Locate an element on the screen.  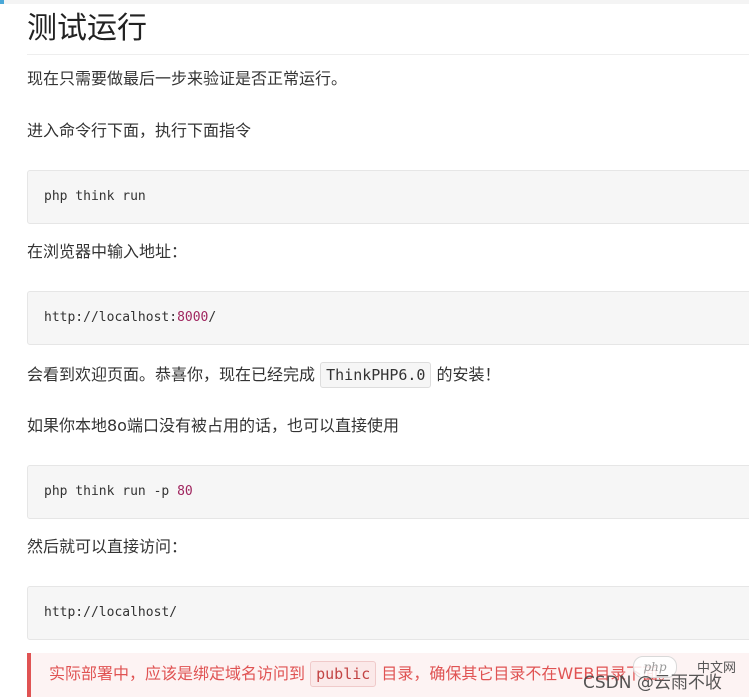
code-text: http://localhost/ is located at coordinates (111, 612).